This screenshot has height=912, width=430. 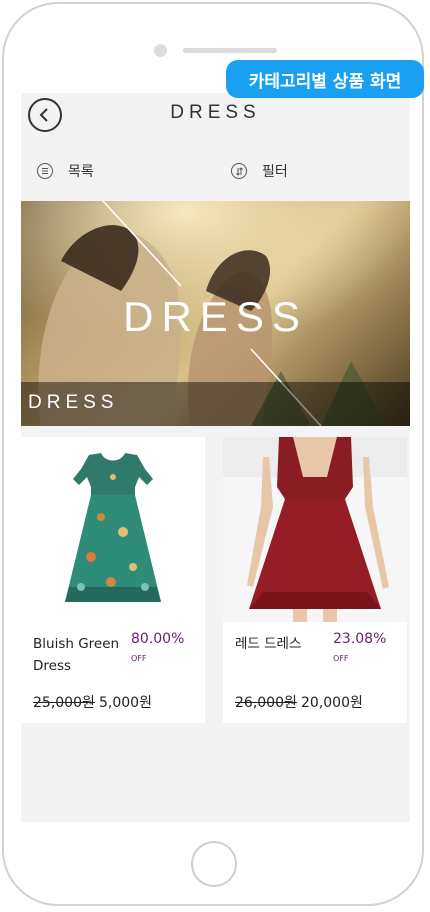 I want to click on sale-price: 5,000원, so click(x=125, y=703).